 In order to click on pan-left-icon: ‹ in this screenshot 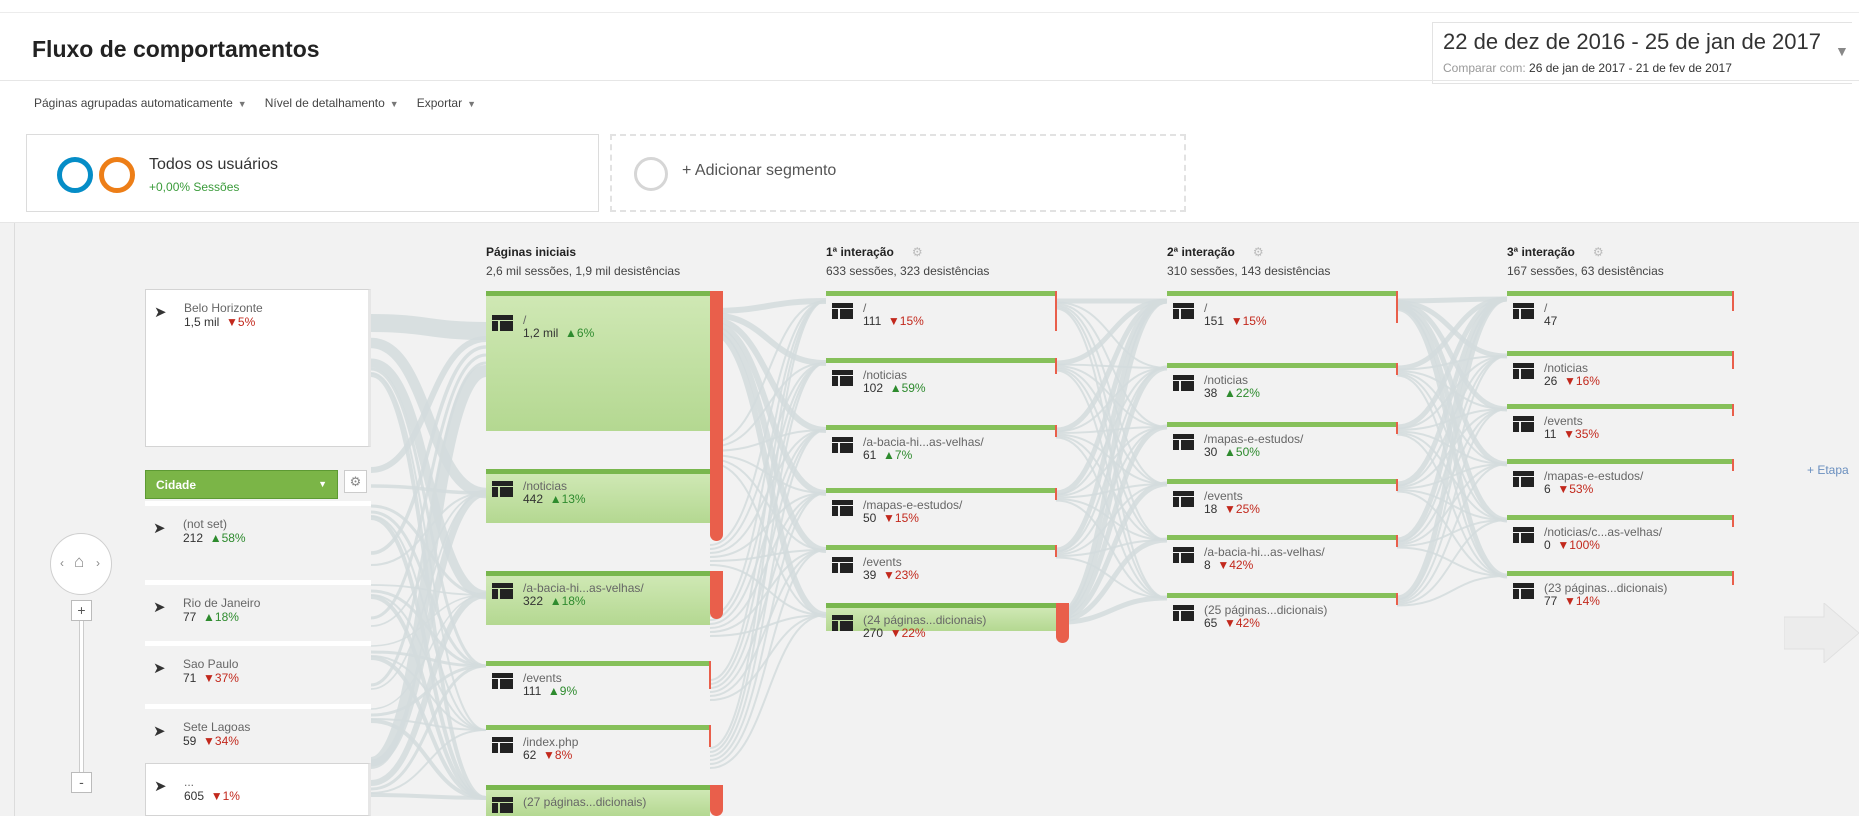, I will do `click(62, 563)`.